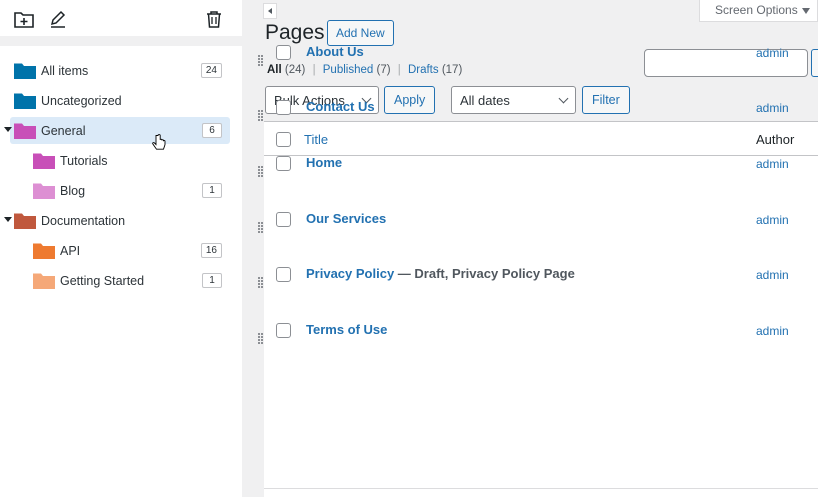 Image resolution: width=818 pixels, height=497 pixels. I want to click on search-button, so click(814, 63).